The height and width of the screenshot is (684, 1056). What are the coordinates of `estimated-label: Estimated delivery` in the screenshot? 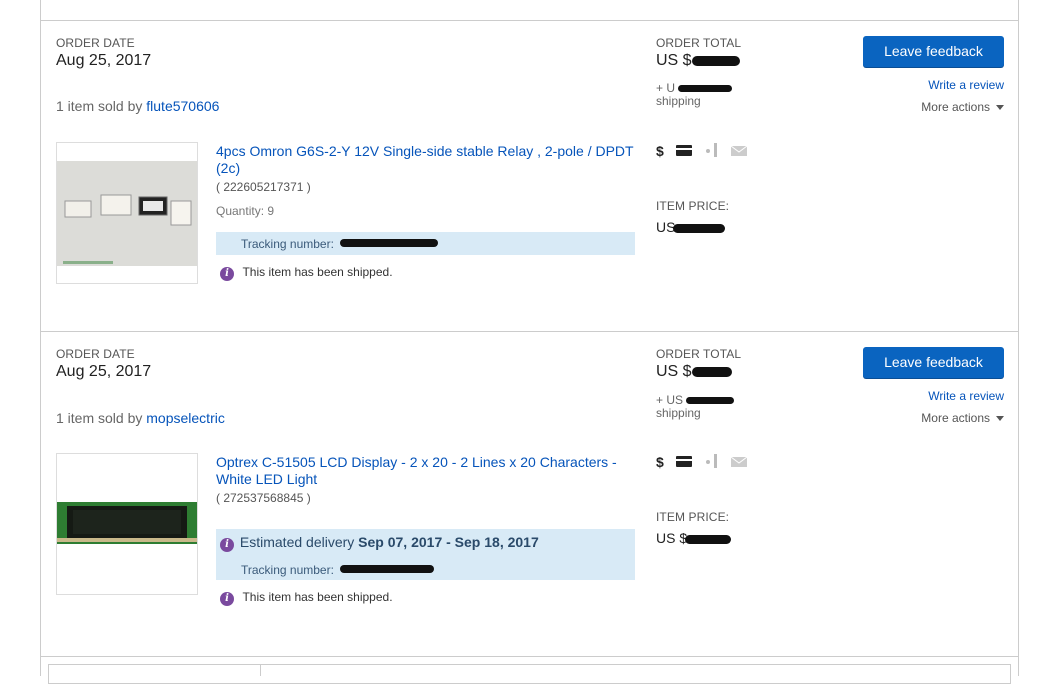 It's located at (299, 542).